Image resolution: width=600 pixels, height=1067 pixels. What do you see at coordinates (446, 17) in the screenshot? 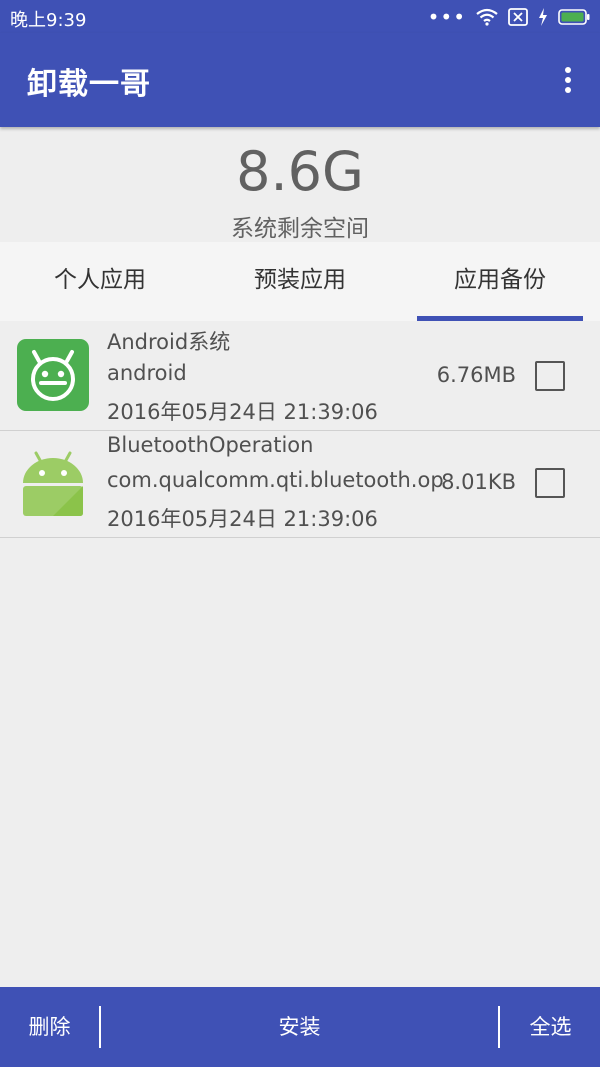
I see `more-dots-icon: •••` at bounding box center [446, 17].